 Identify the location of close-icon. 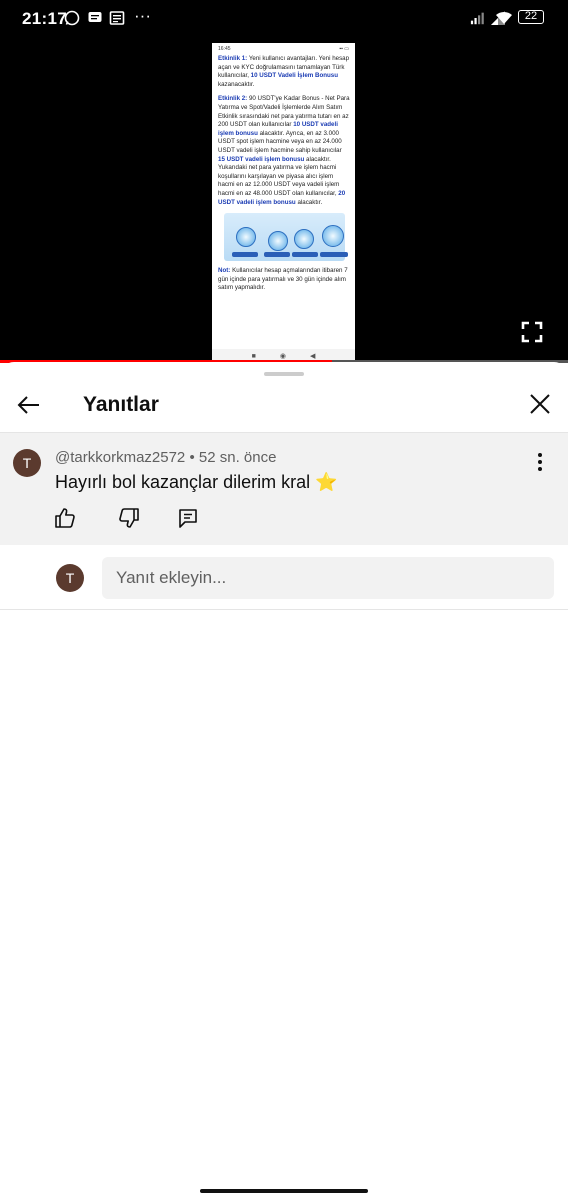
(540, 404).